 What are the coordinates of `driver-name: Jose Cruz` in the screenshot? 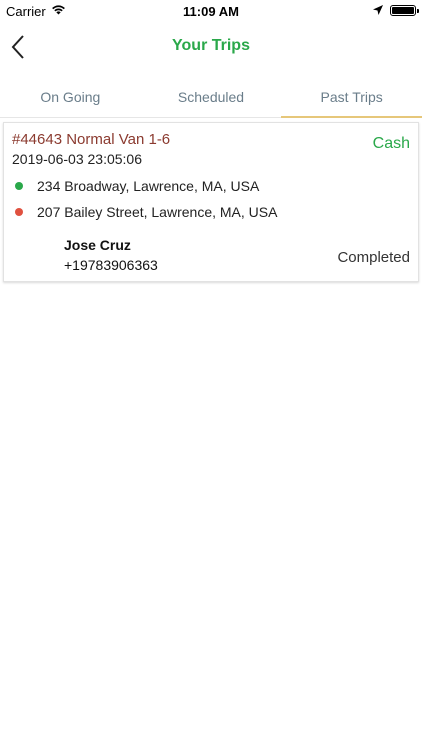 It's located at (97, 245).